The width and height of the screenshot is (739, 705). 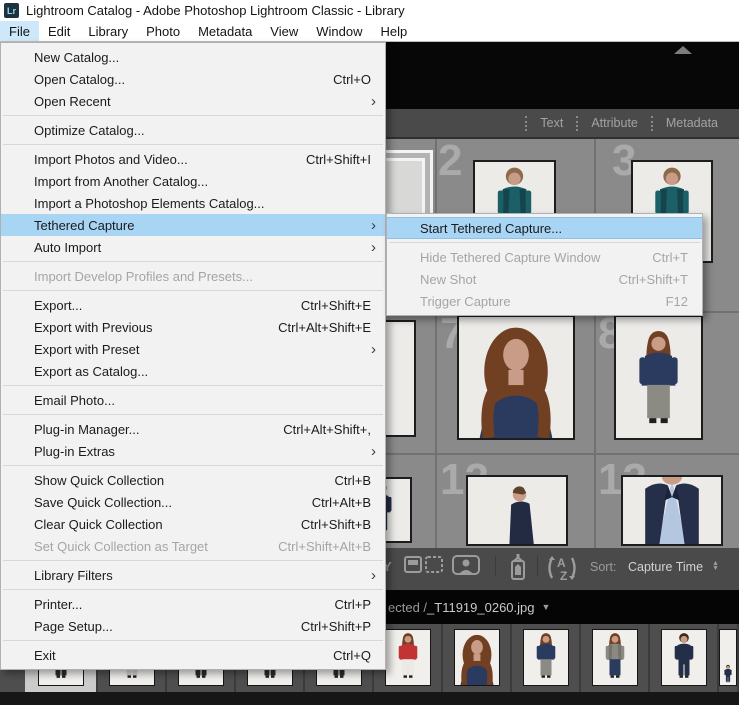 I want to click on filmstrip-dropdown-caret-icon: ▼, so click(x=546, y=607).